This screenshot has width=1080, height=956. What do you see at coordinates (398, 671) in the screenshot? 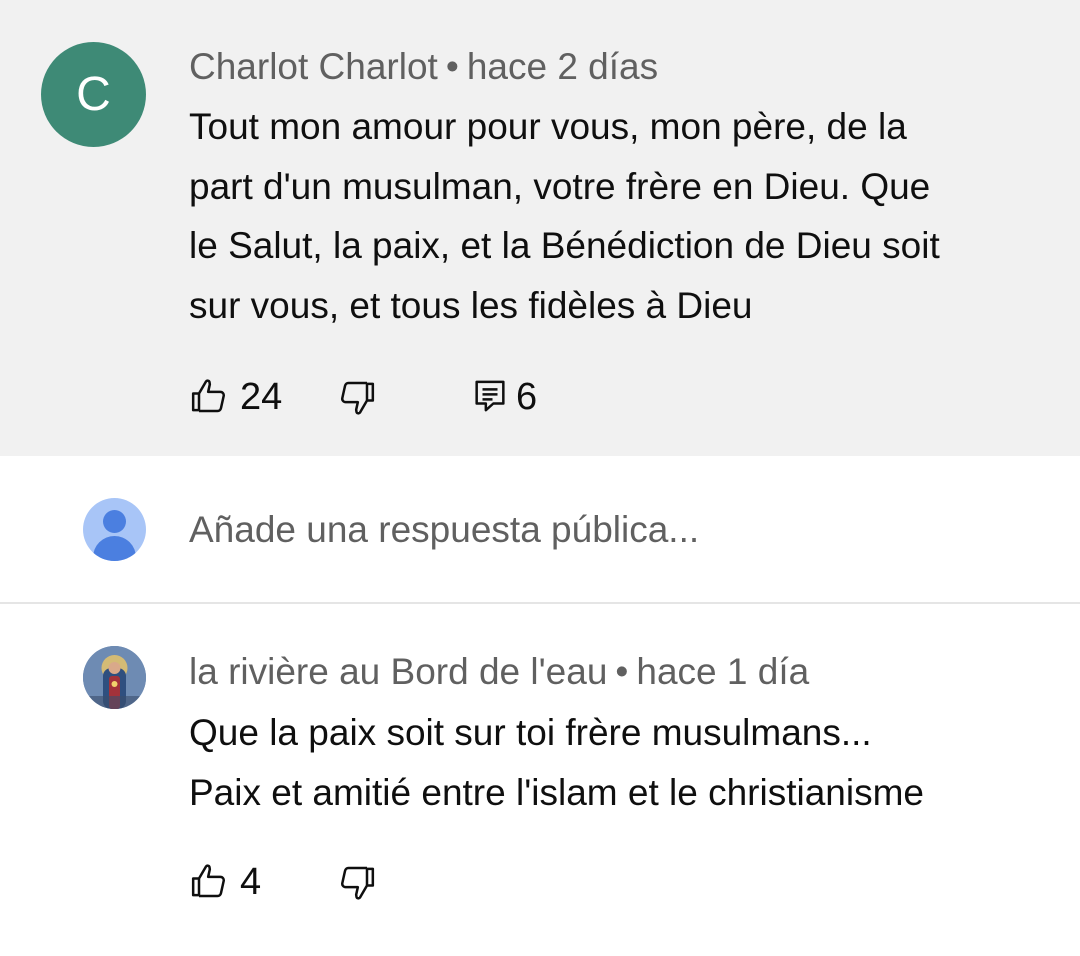
I see `author-name: la rivière au Bord de l'eau` at bounding box center [398, 671].